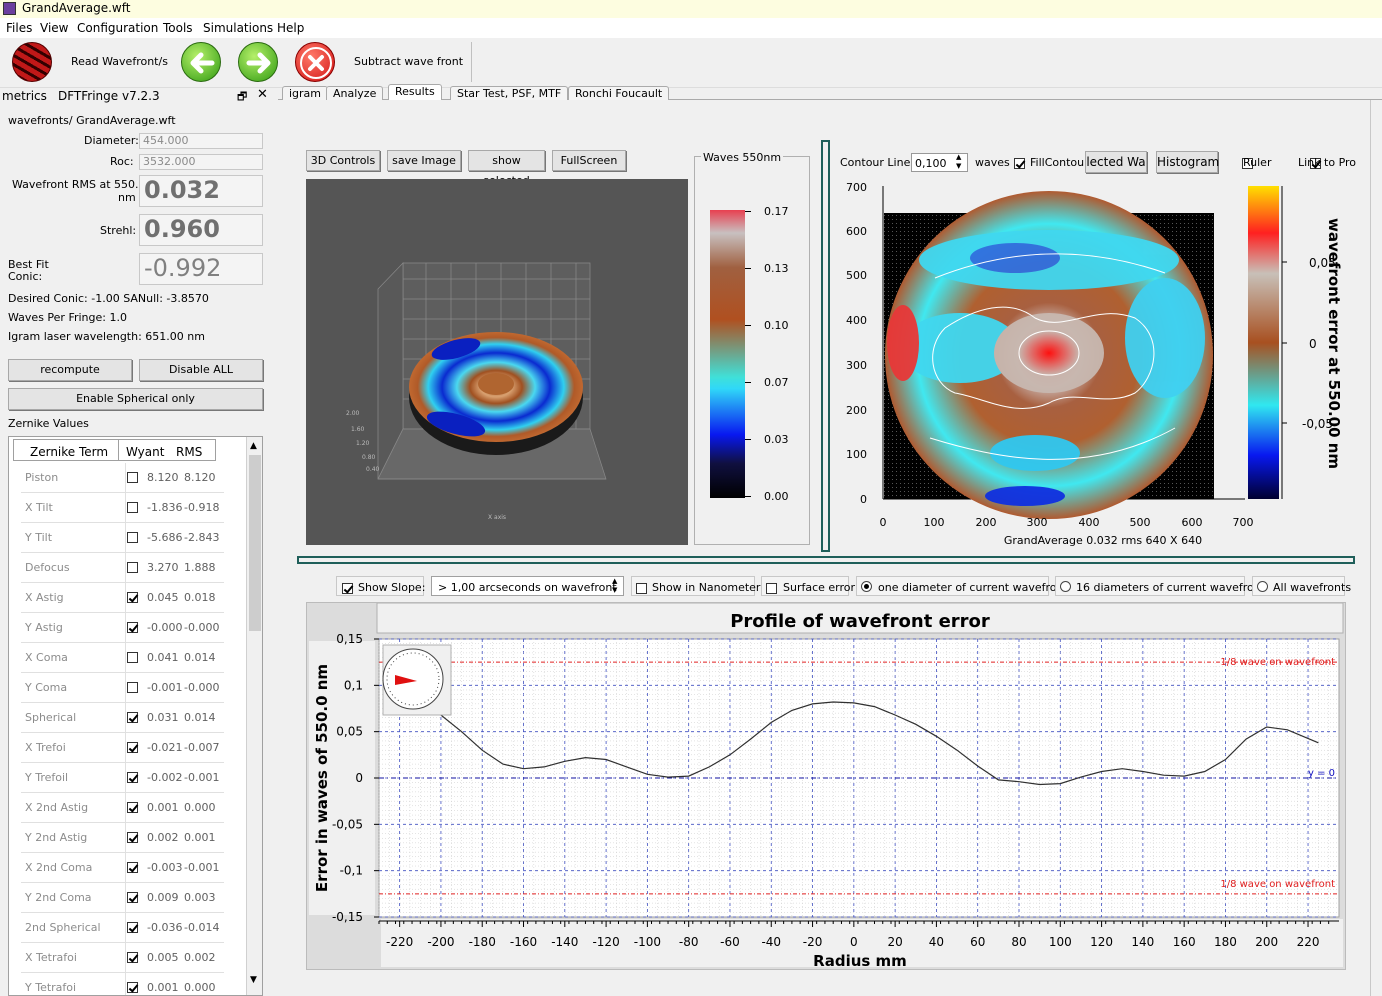 Image resolution: width=1382 pixels, height=996 pixels. What do you see at coordinates (825, 346) in the screenshot?
I see `vertical-splitter` at bounding box center [825, 346].